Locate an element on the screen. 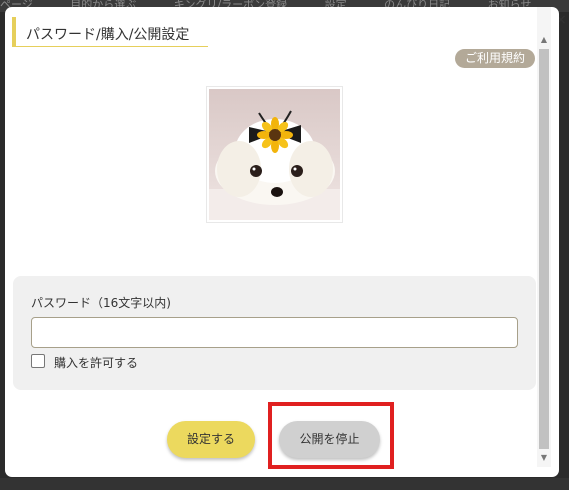 The image size is (569, 490). background-page-bottom is located at coordinates (284, 484).